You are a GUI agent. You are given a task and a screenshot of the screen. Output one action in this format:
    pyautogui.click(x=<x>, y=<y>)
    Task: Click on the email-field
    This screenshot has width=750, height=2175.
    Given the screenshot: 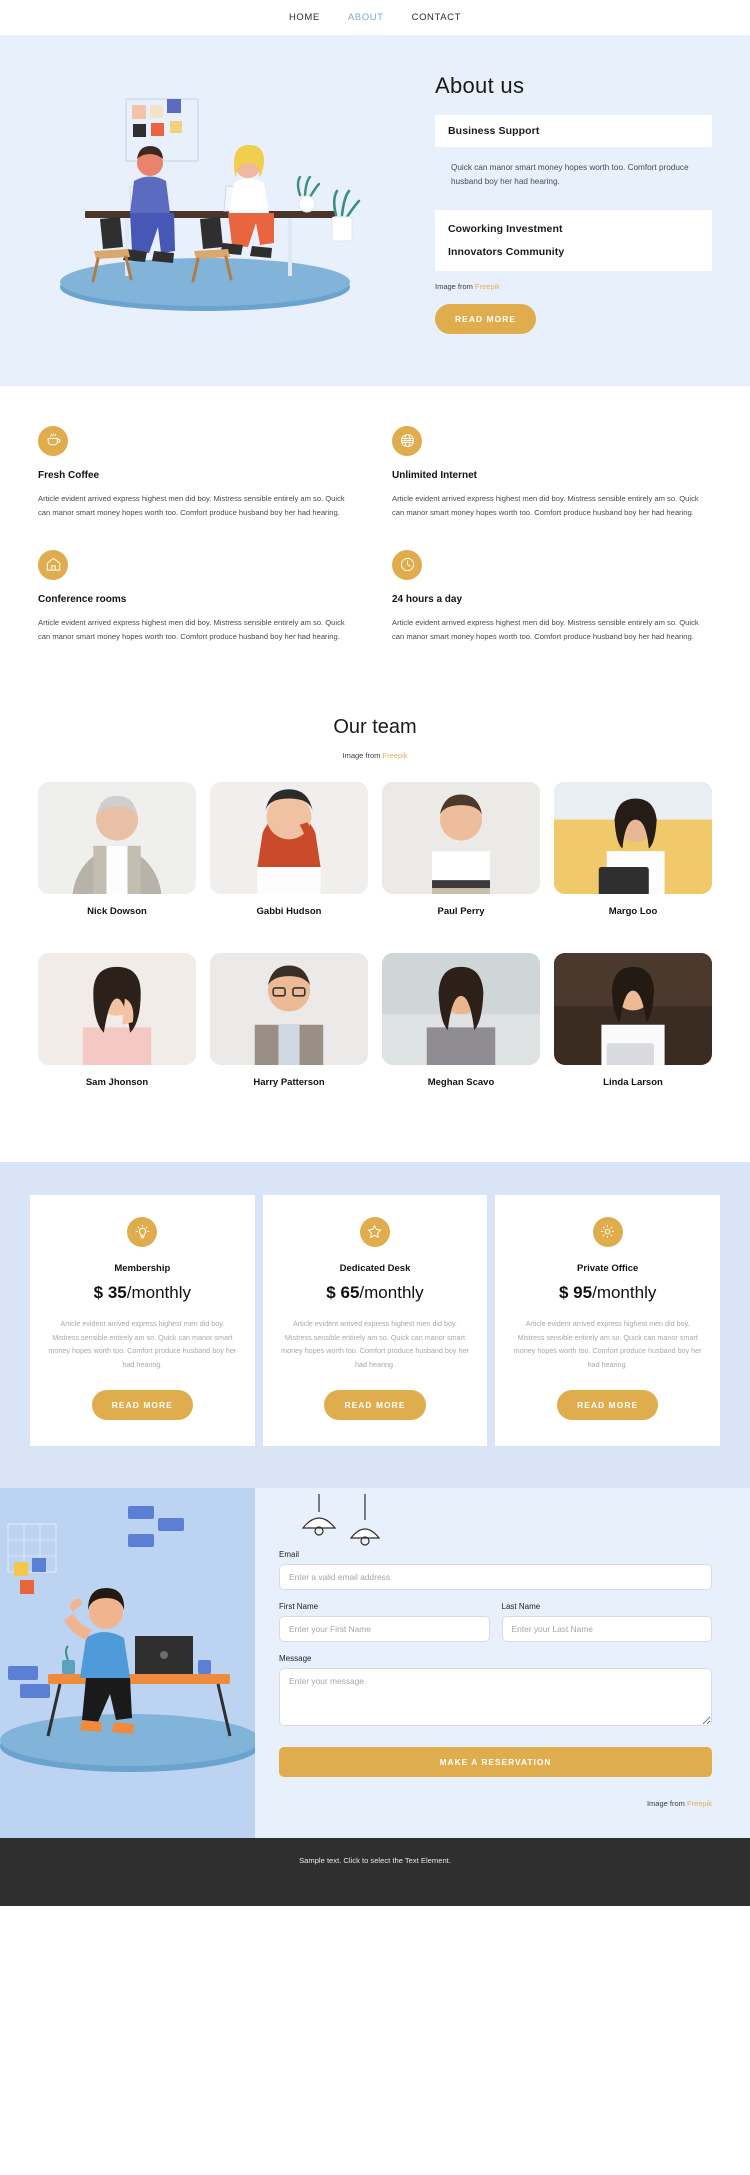 What is the action you would take?
    pyautogui.click(x=495, y=1576)
    